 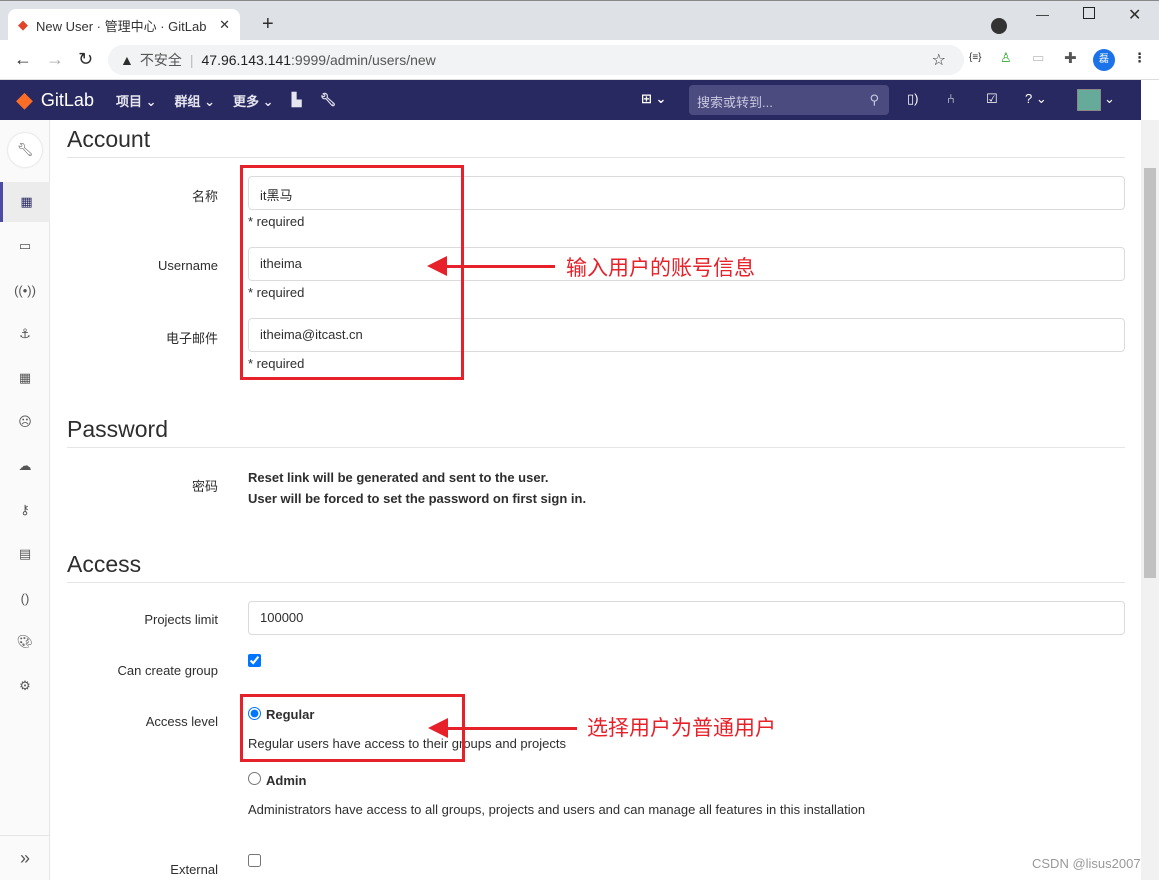 I want to click on nav-projects: 项目 ⌄, so click(x=136, y=100).